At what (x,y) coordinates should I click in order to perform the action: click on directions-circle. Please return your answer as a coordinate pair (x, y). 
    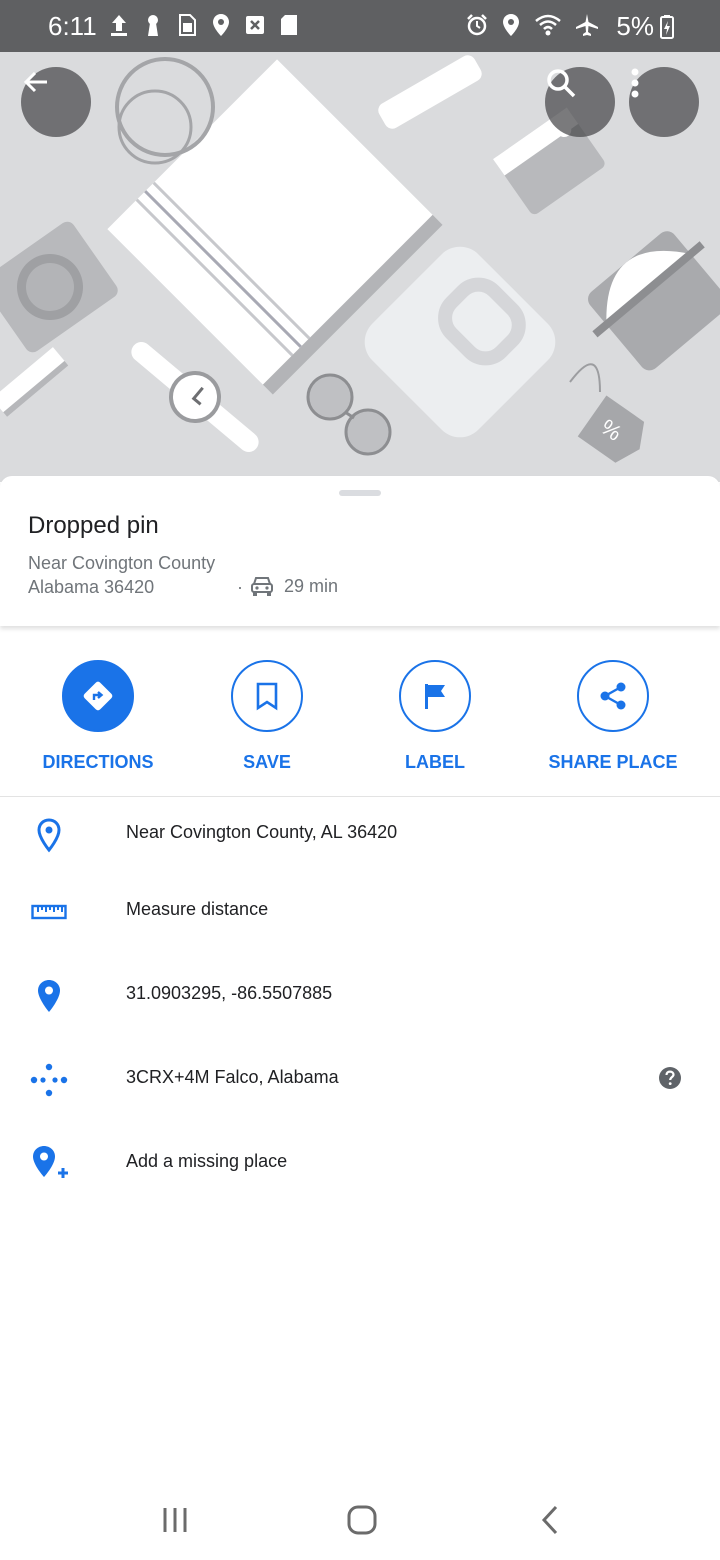
    Looking at the image, I should click on (98, 696).